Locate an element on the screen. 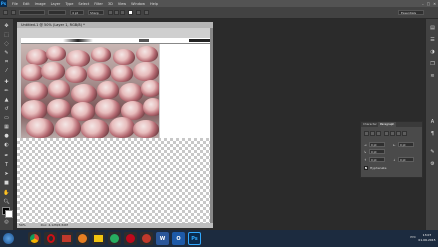  space-before-field: 0 pt is located at coordinates (377, 159).